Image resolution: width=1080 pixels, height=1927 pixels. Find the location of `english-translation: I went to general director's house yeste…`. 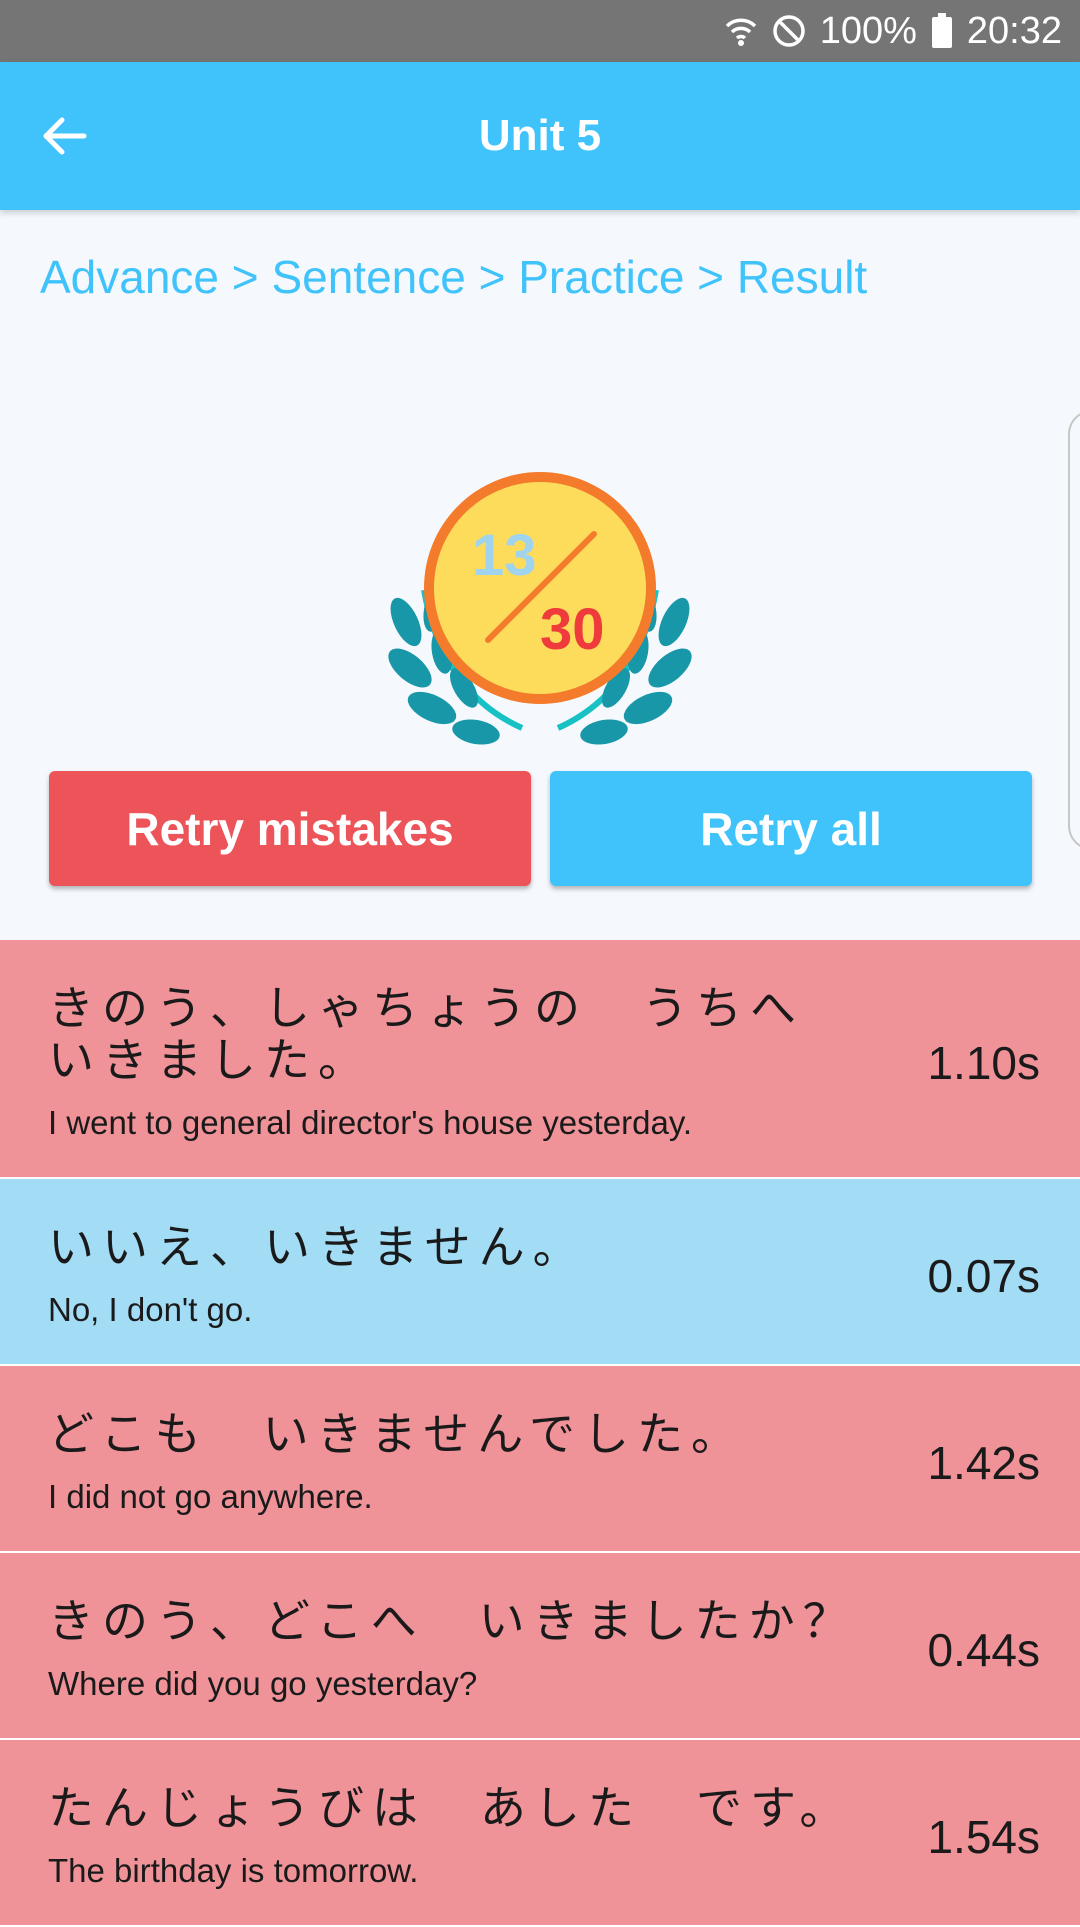

english-translation: I went to general director's house yeste… is located at coordinates (370, 1122).